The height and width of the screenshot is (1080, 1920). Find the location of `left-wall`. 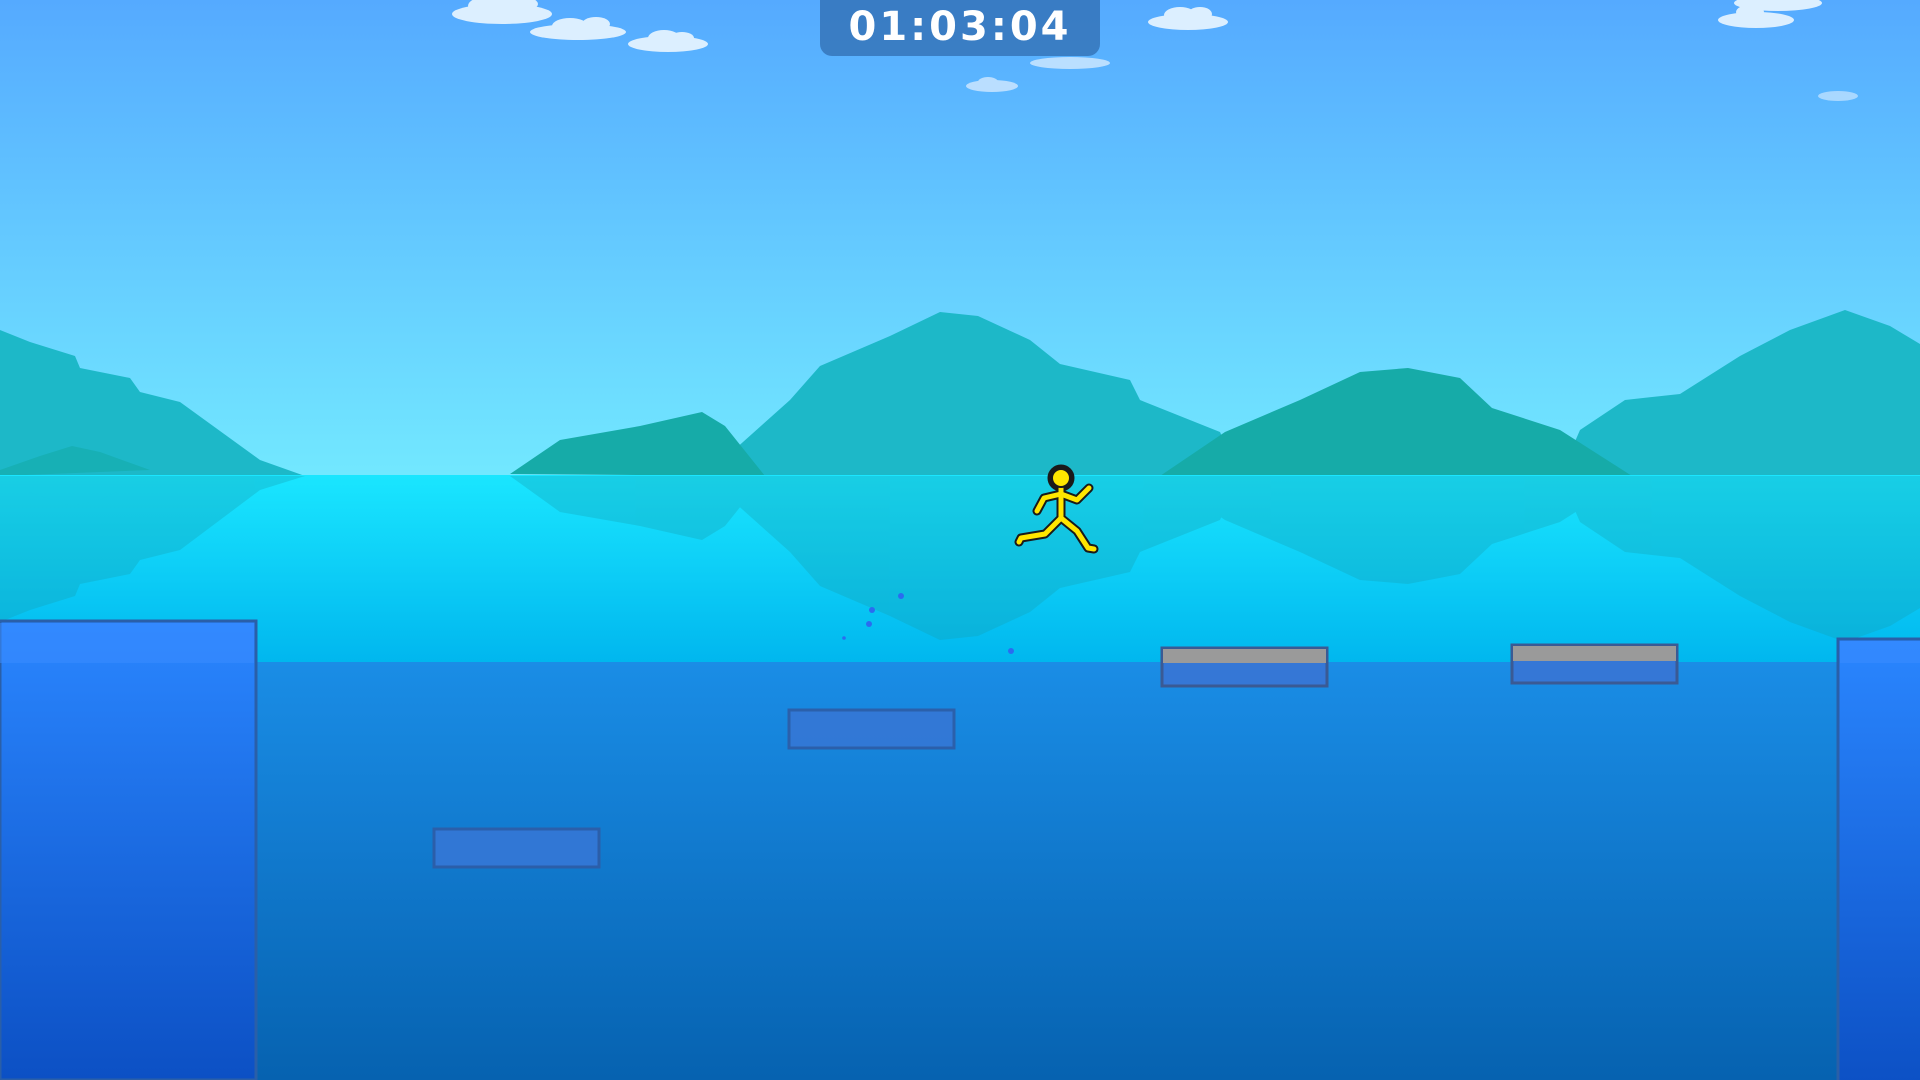

left-wall is located at coordinates (129, 849).